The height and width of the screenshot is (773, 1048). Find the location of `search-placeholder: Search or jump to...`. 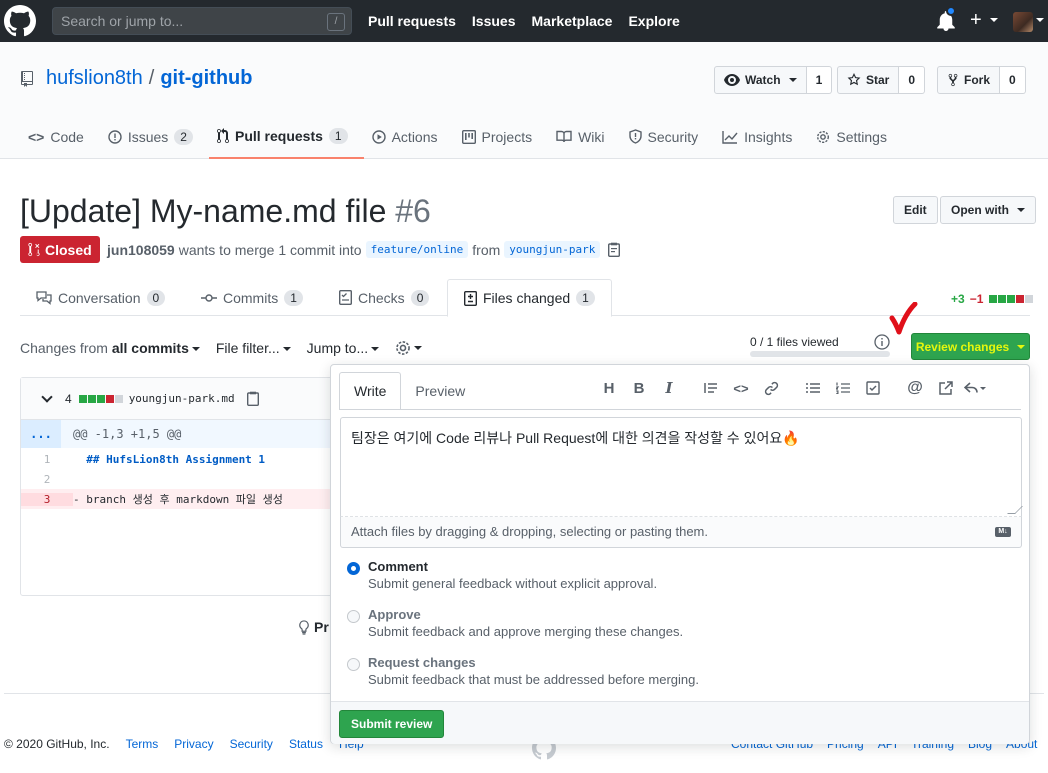

search-placeholder: Search or jump to... is located at coordinates (122, 21).